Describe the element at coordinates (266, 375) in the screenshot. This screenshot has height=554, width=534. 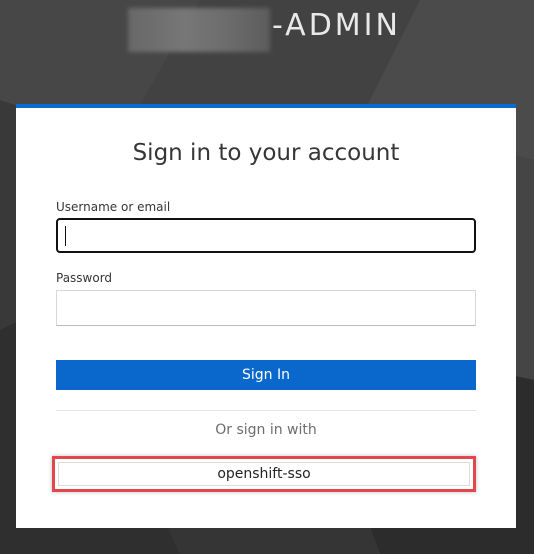
I see `sign-in-button: Sign In` at that location.